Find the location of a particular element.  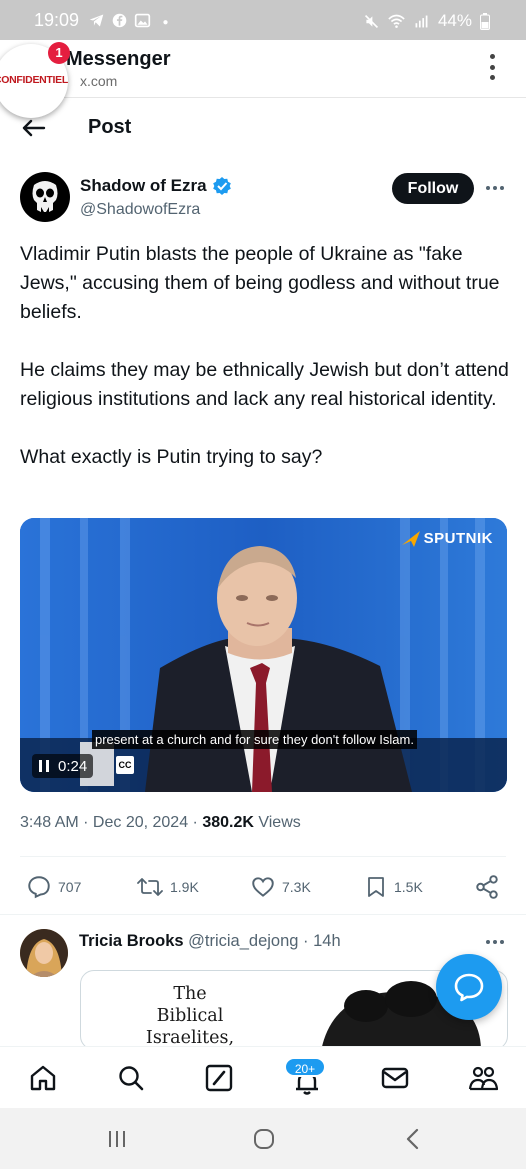

repost-button: 1.9K is located at coordinates (167, 887).